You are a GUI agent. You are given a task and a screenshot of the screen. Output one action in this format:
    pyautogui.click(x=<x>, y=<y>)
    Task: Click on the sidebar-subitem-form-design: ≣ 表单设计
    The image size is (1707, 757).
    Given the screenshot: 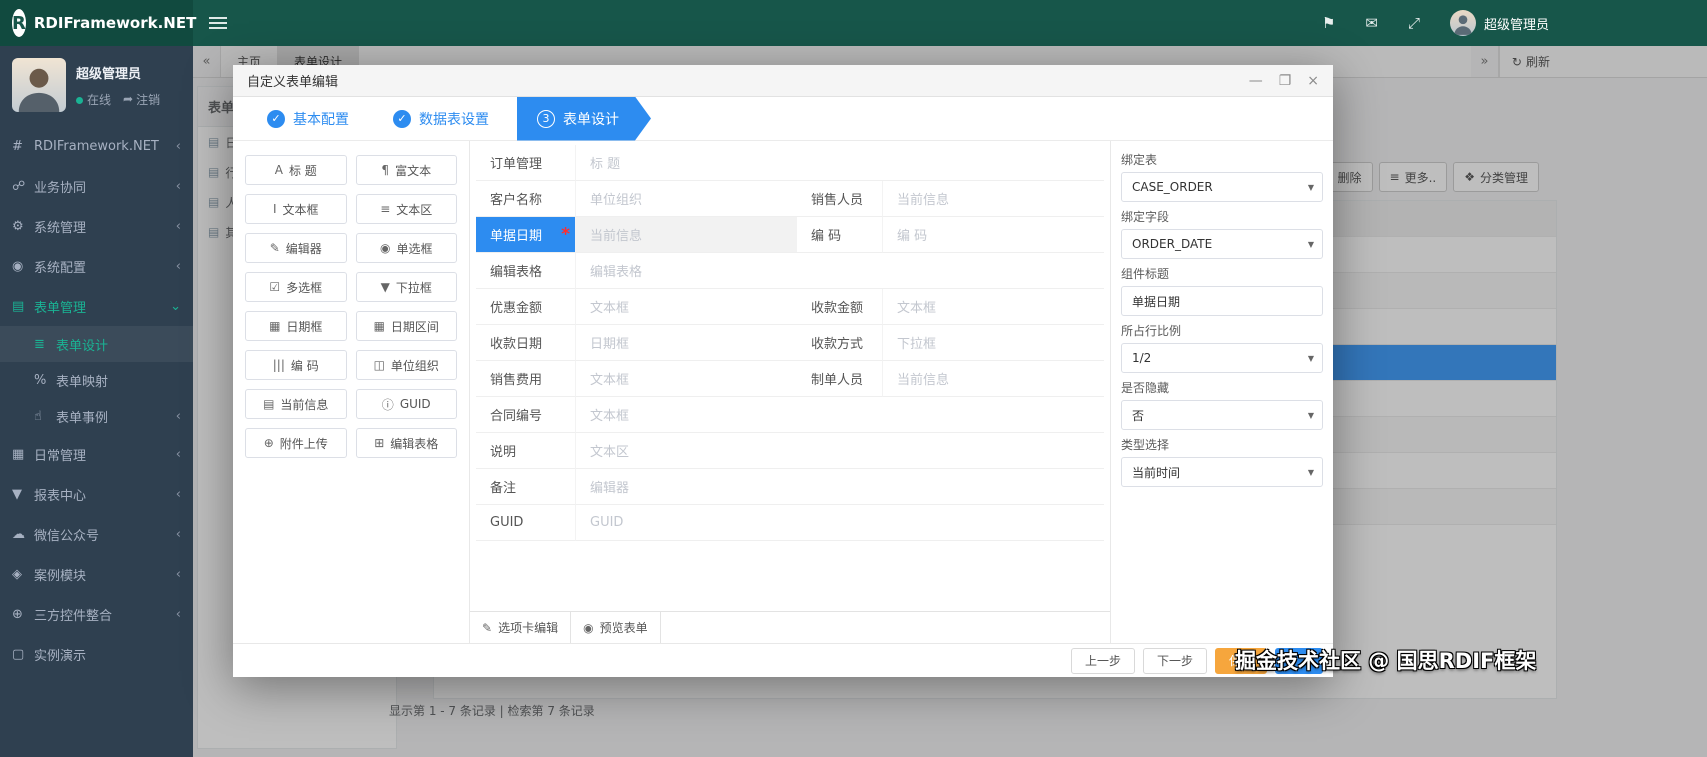 What is the action you would take?
    pyautogui.click(x=96, y=344)
    